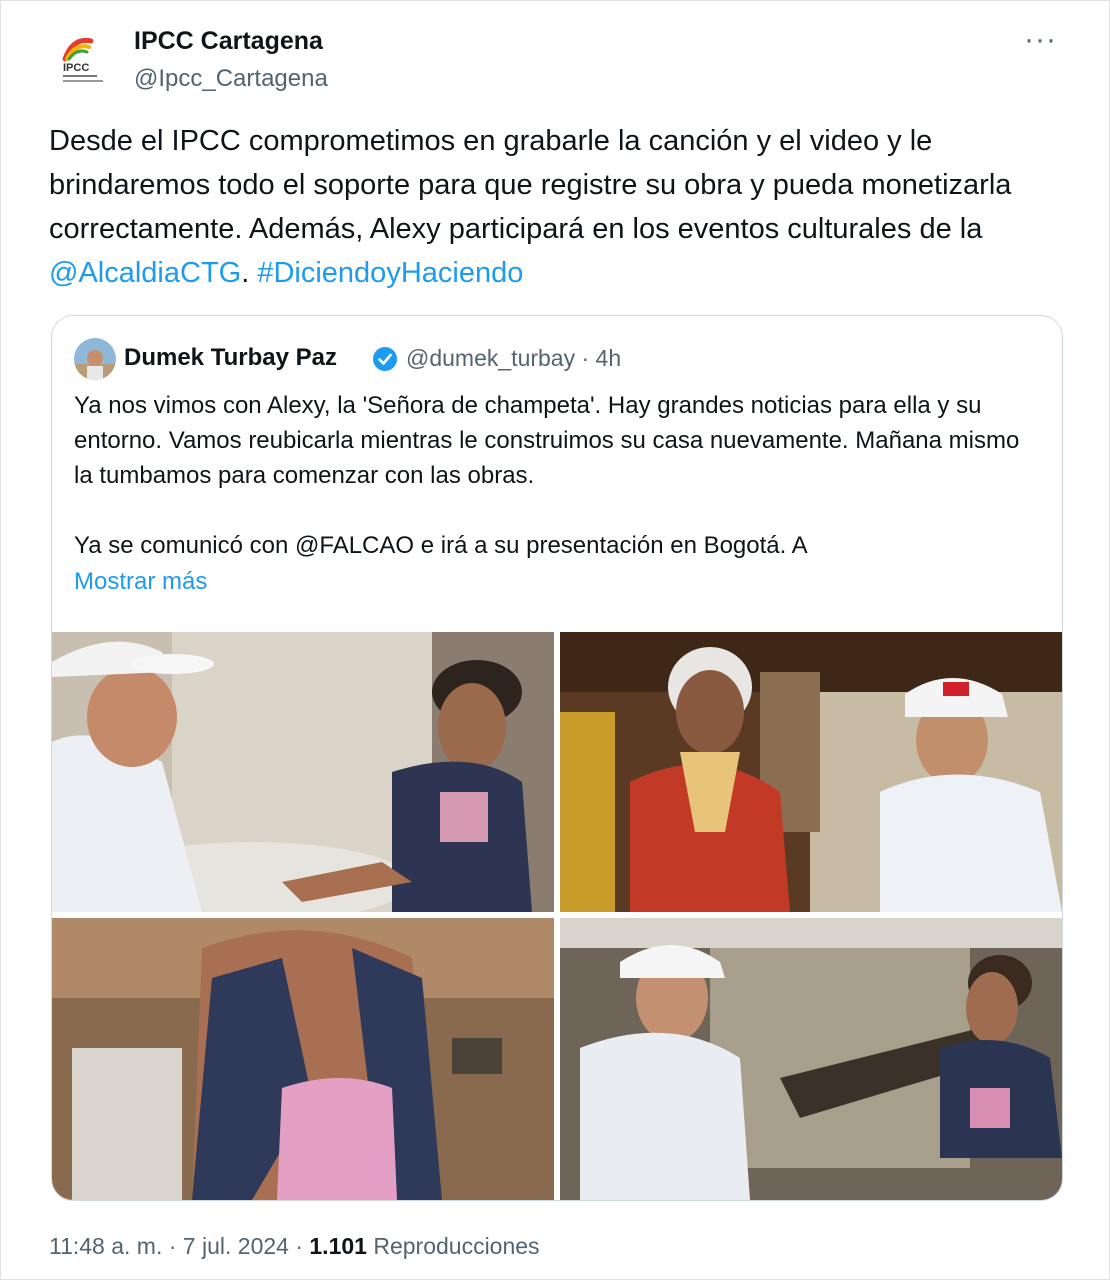  I want to click on ipcc-logo-avatar: IPCC, so click(84, 62).